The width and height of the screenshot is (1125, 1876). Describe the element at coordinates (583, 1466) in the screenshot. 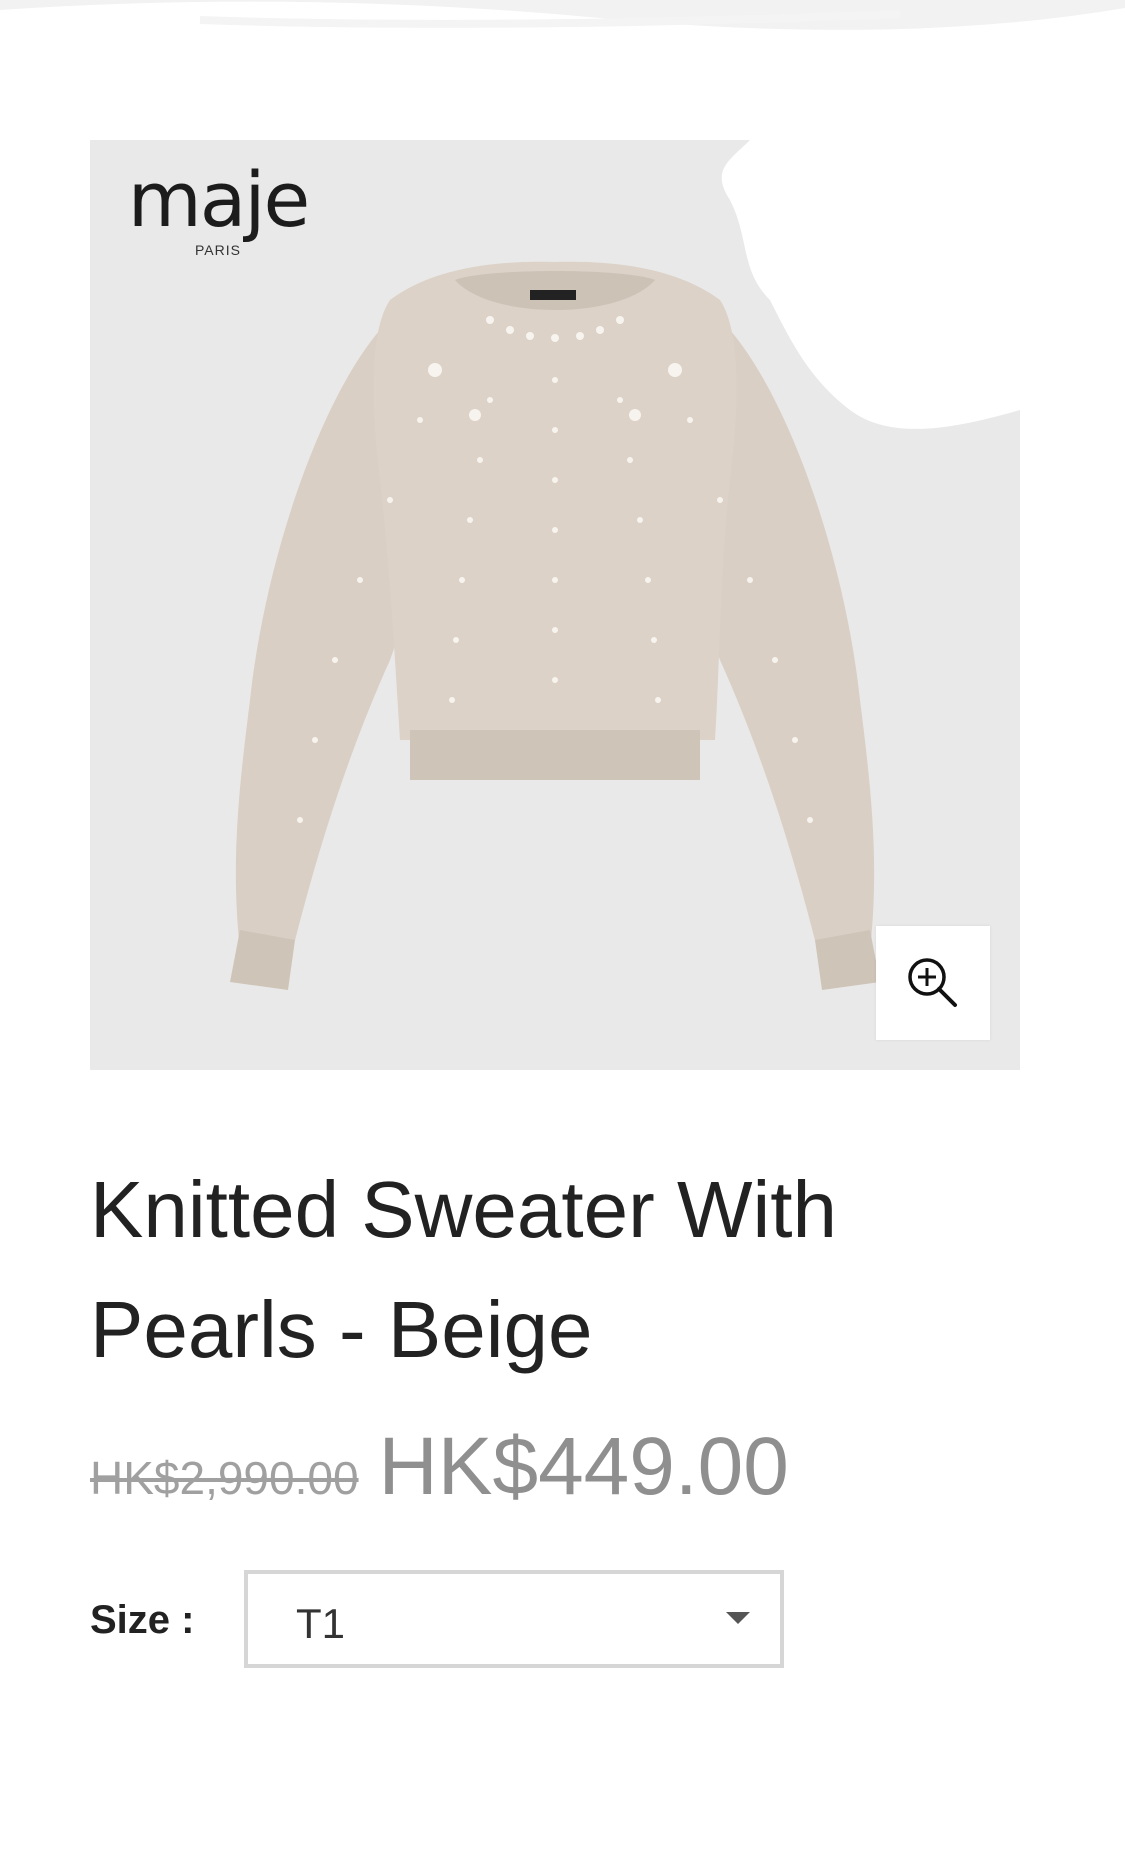

I see `sale-price: HK$449.00` at that location.